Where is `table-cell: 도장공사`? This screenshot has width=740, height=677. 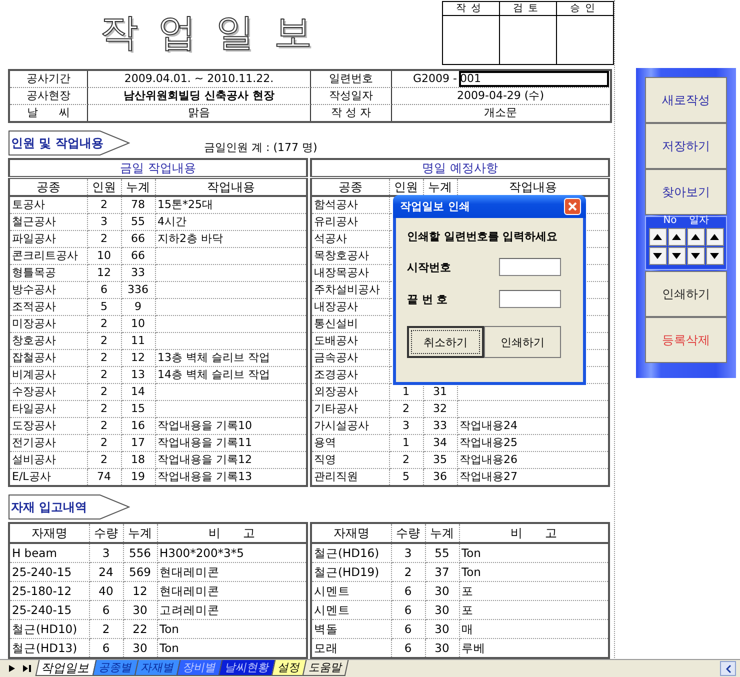
table-cell: 도장공사 is located at coordinates (48, 426).